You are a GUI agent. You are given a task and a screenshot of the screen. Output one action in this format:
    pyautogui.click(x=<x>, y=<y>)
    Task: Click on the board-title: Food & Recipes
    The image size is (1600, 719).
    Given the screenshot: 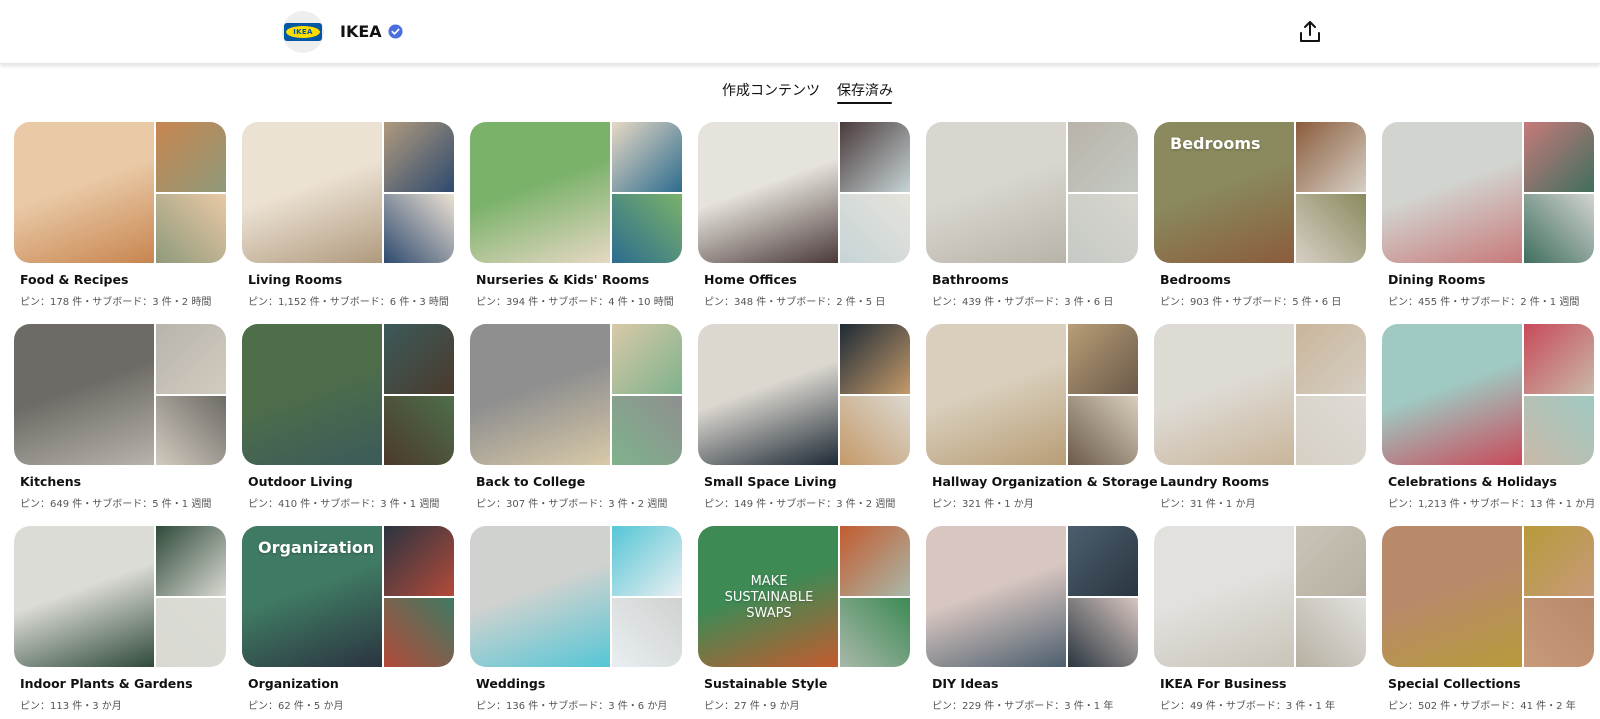 What is the action you would take?
    pyautogui.click(x=74, y=279)
    